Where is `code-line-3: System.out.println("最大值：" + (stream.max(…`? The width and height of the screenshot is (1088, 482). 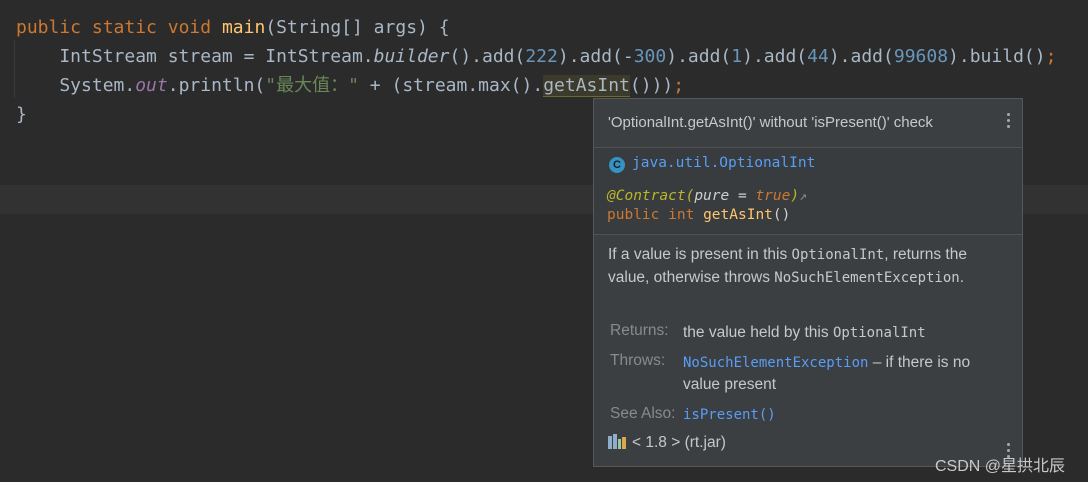
code-line-3: System.out.println("最大值：" + (stream.max(… is located at coordinates (350, 85).